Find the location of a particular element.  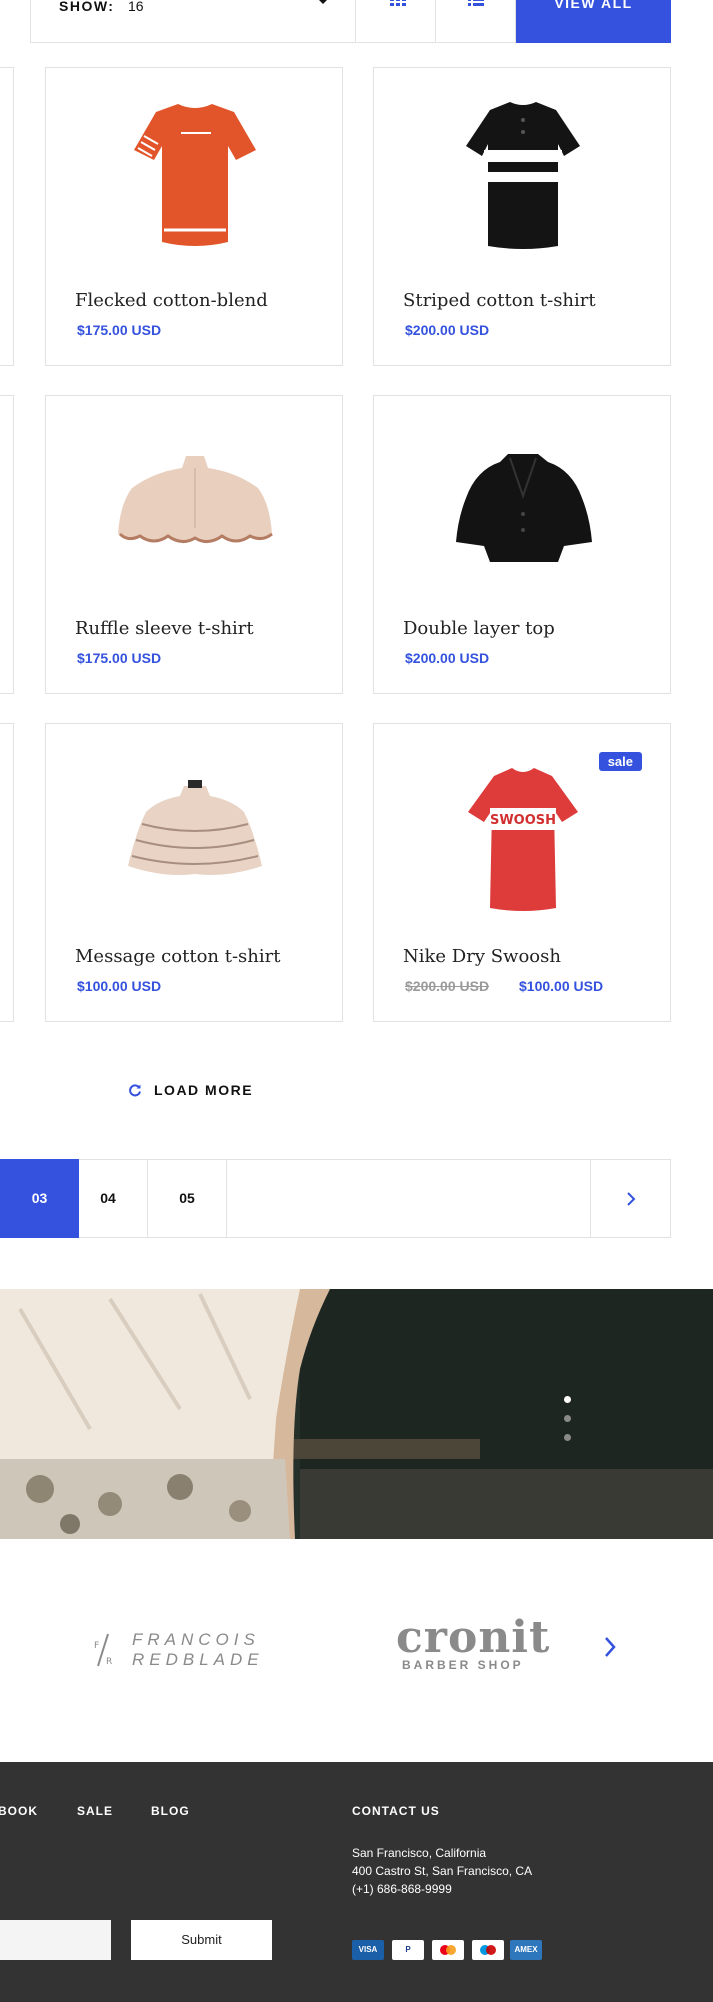

grid-view-button is located at coordinates (396, 21).